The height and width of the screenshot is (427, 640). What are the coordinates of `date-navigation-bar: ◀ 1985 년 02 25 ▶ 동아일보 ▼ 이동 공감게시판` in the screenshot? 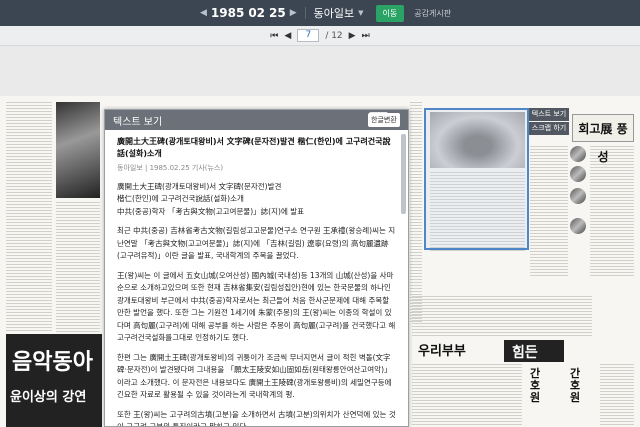 It's located at (320, 13).